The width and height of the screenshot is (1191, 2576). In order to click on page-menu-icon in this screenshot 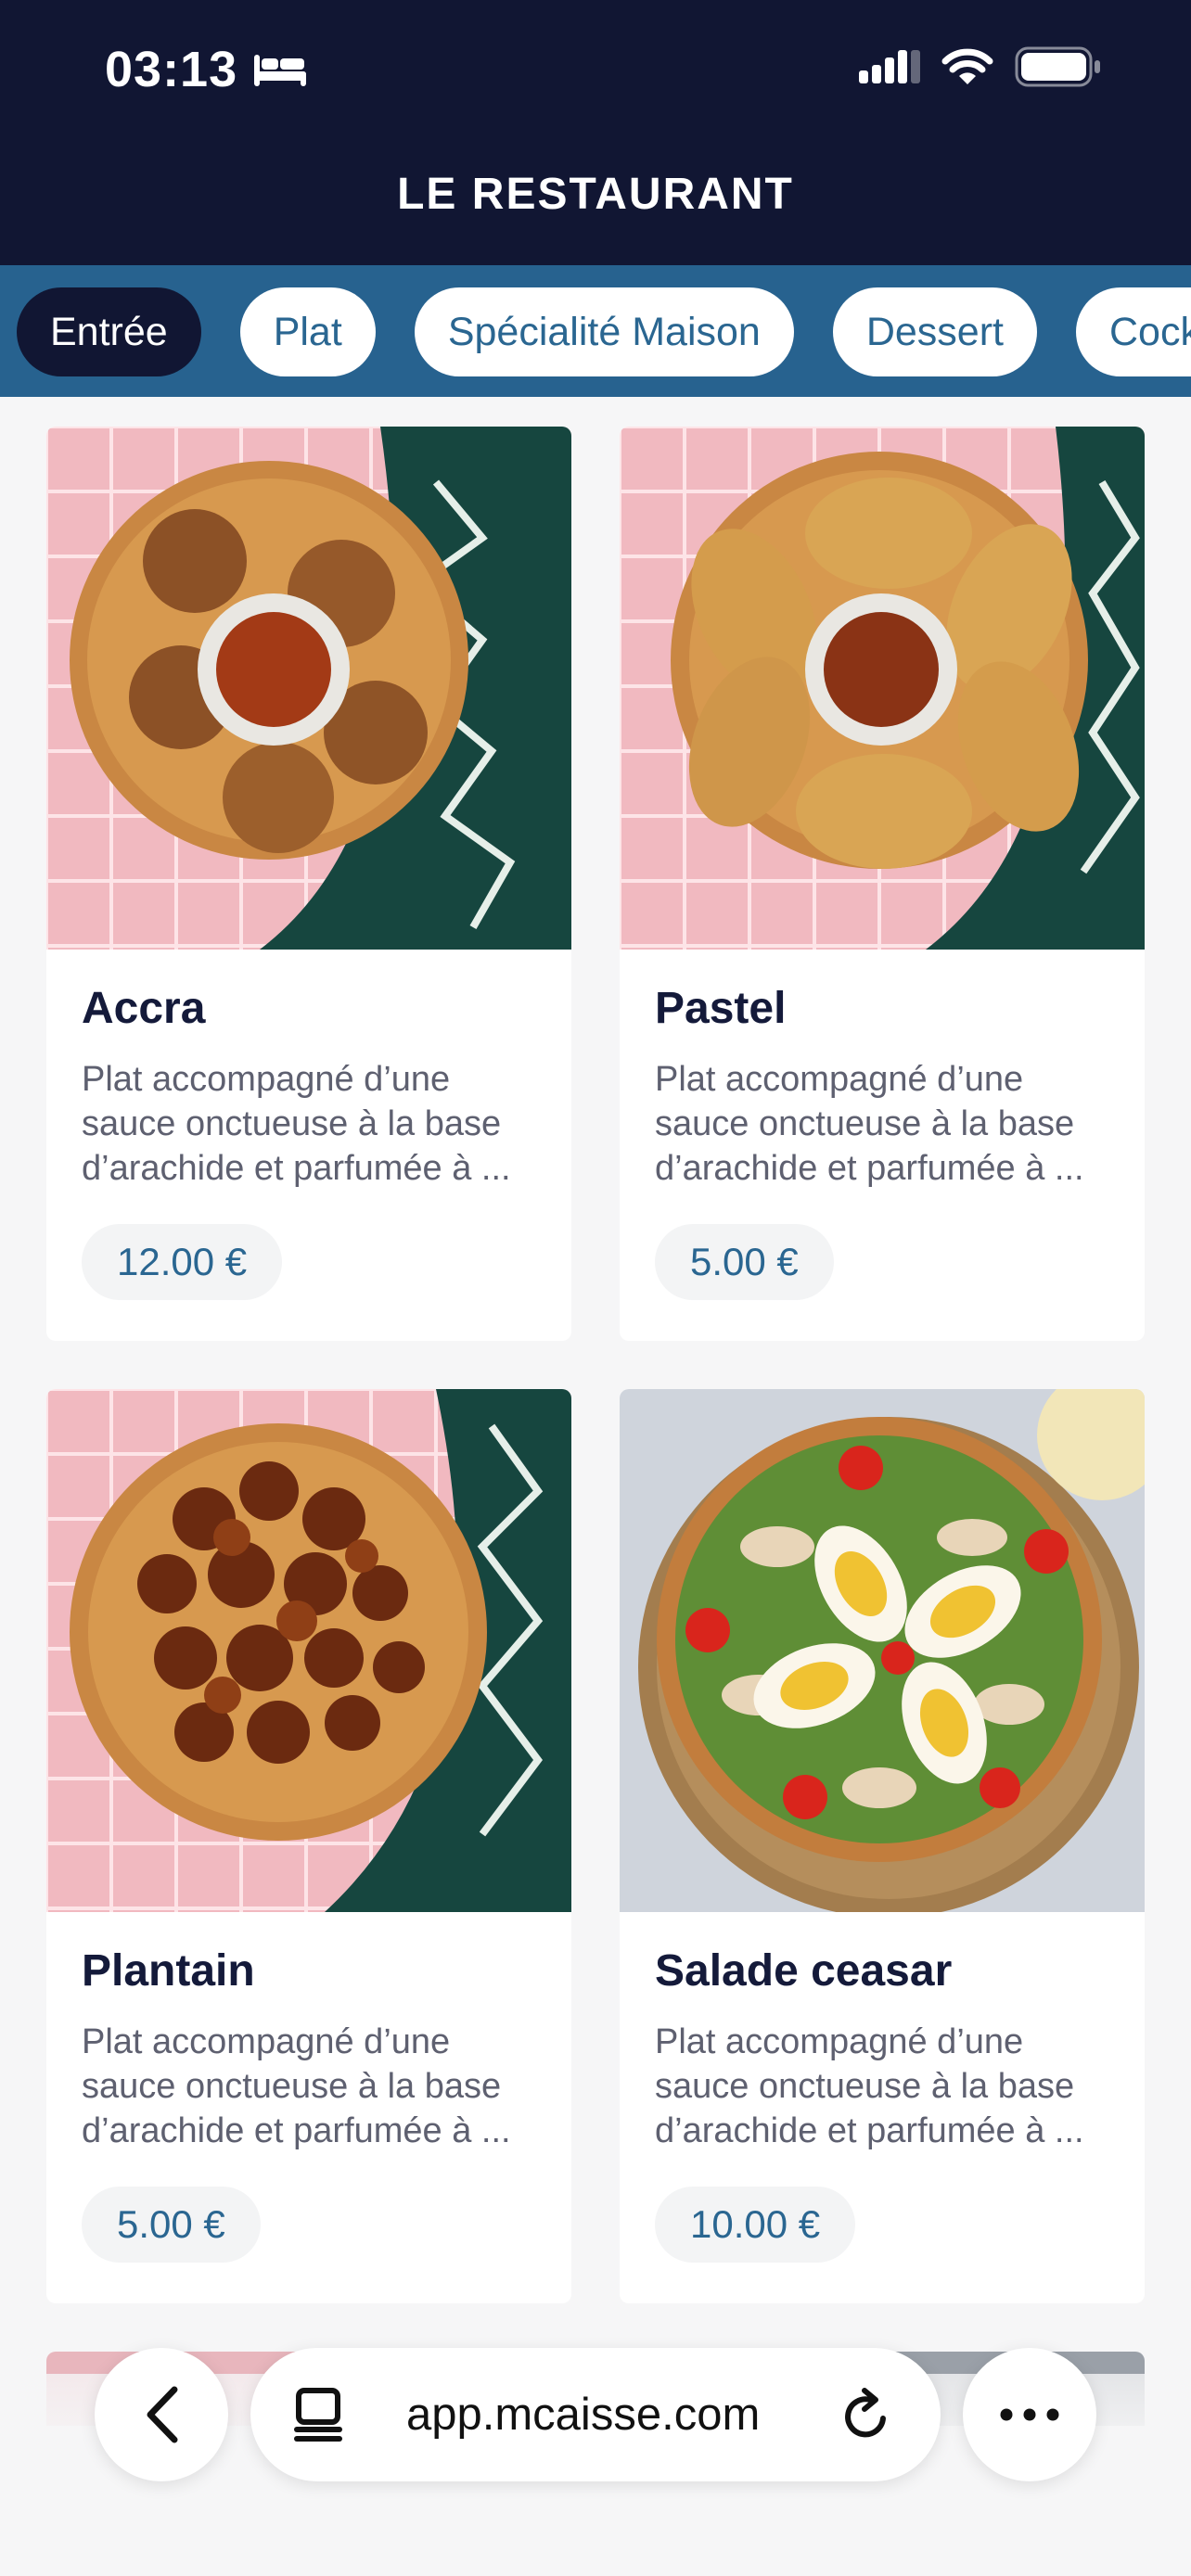, I will do `click(318, 2414)`.